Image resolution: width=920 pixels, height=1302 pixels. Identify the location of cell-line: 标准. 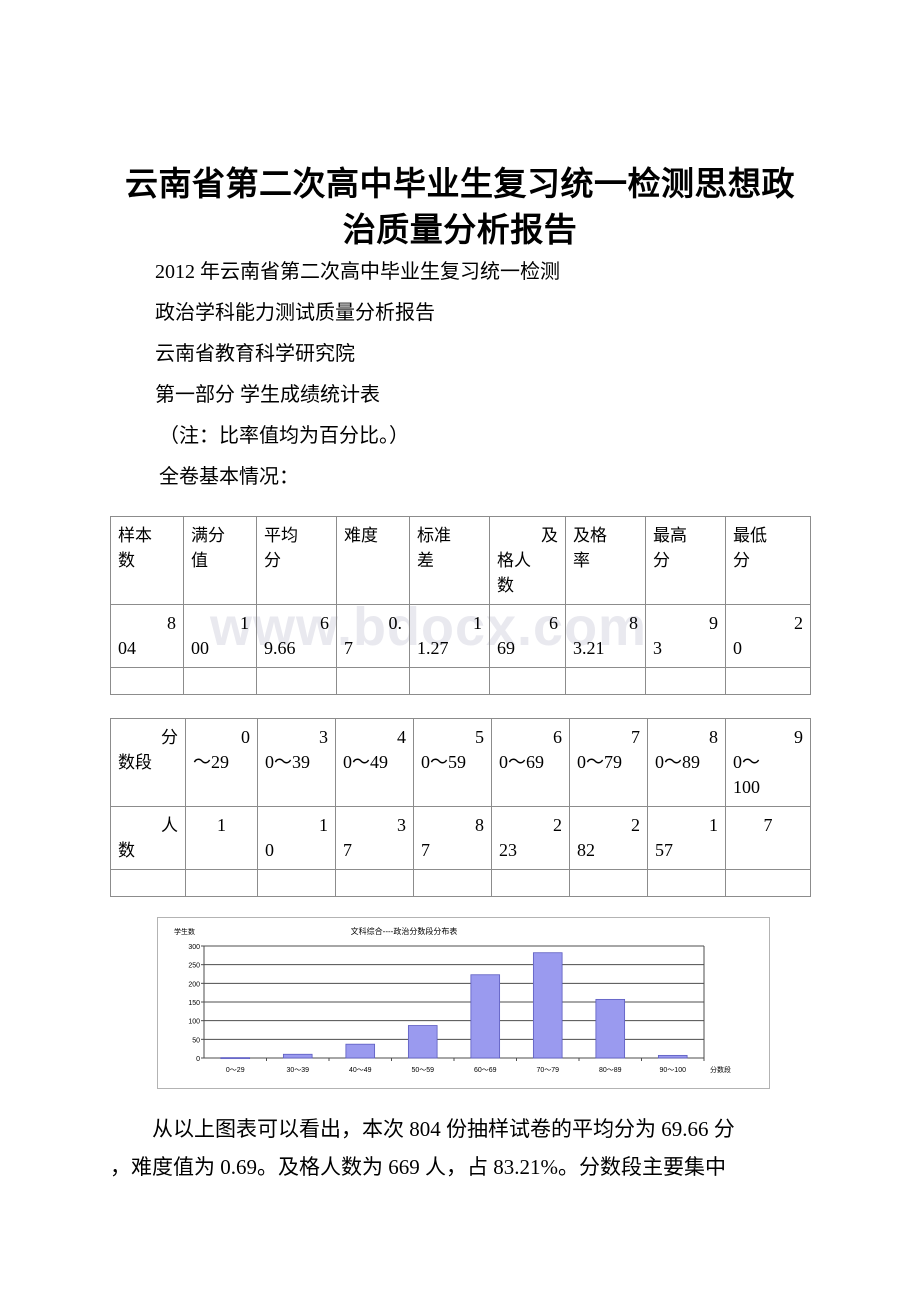
(434, 535).